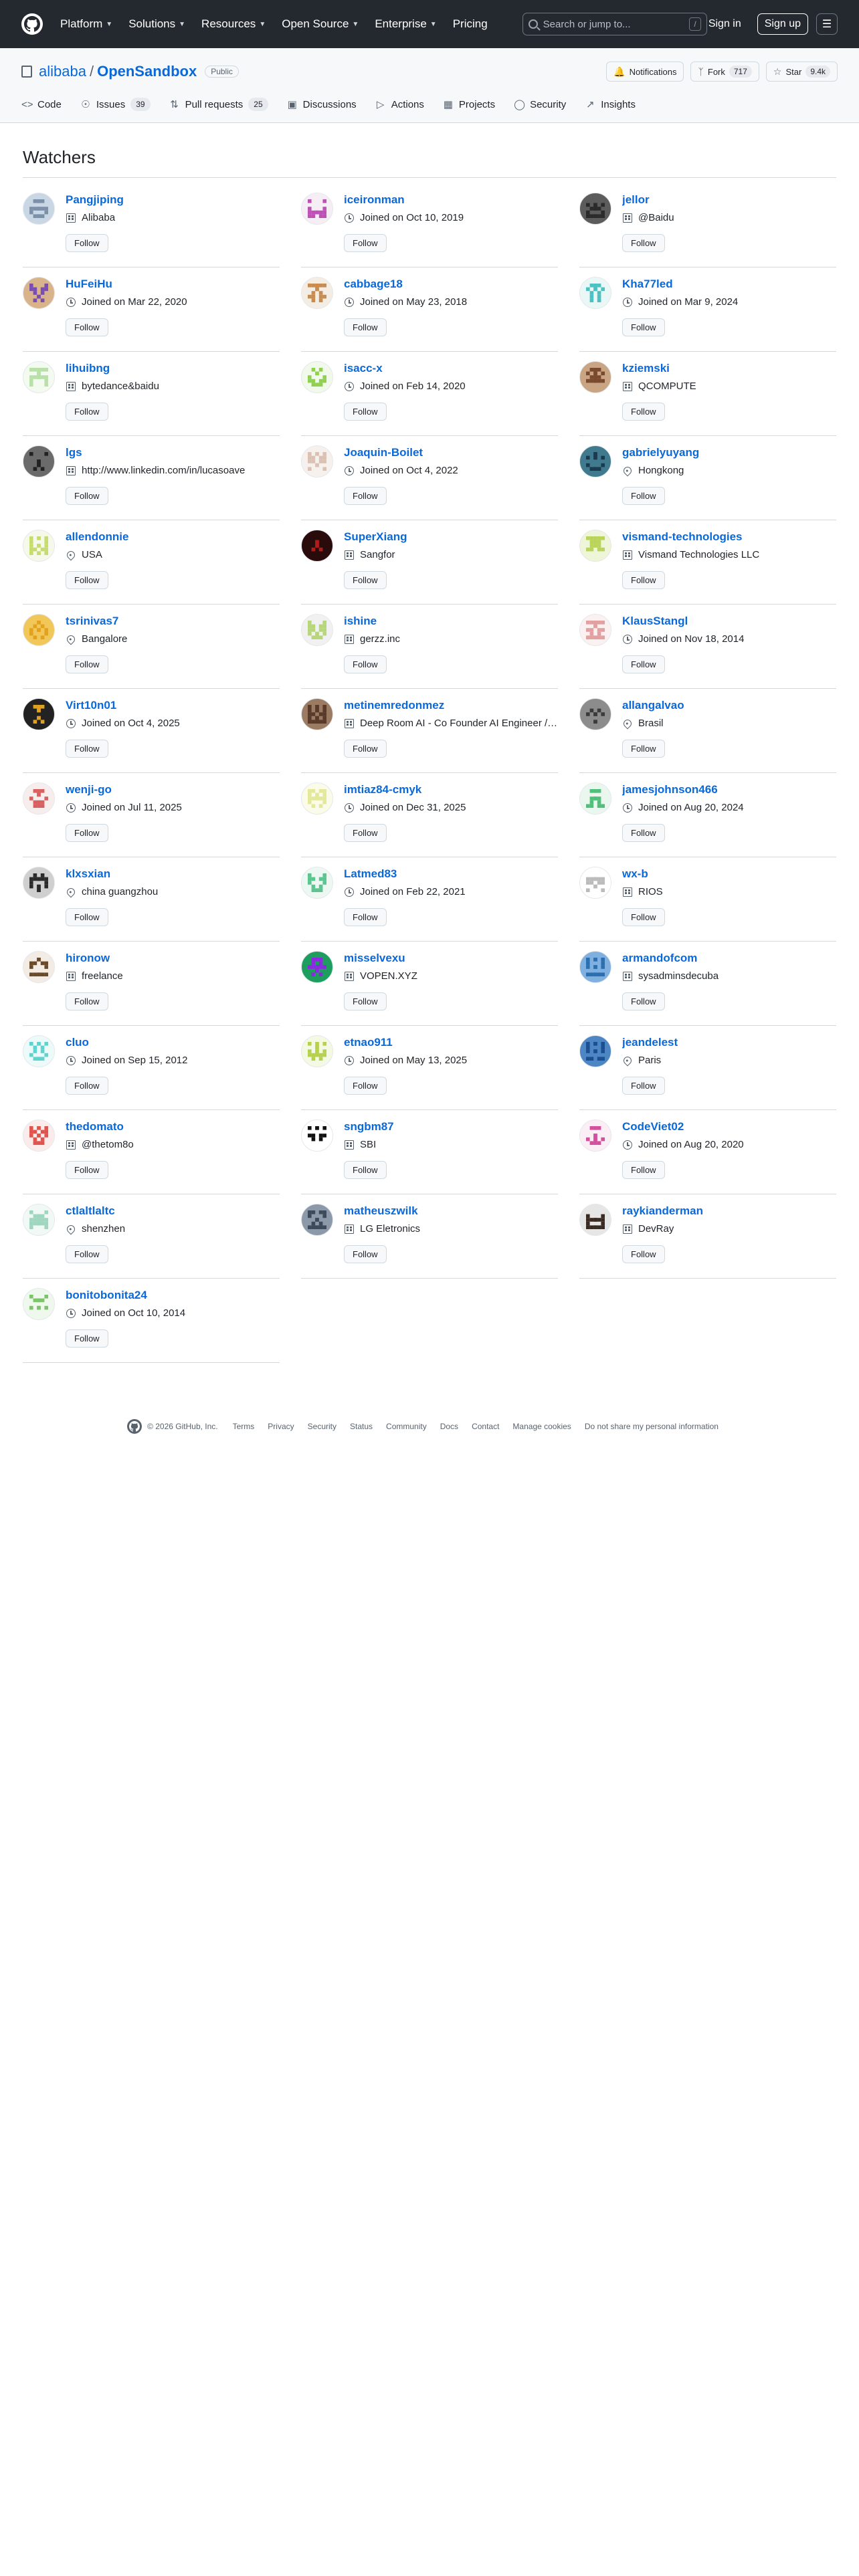  I want to click on watcher-username-link: misselvexu, so click(451, 958).